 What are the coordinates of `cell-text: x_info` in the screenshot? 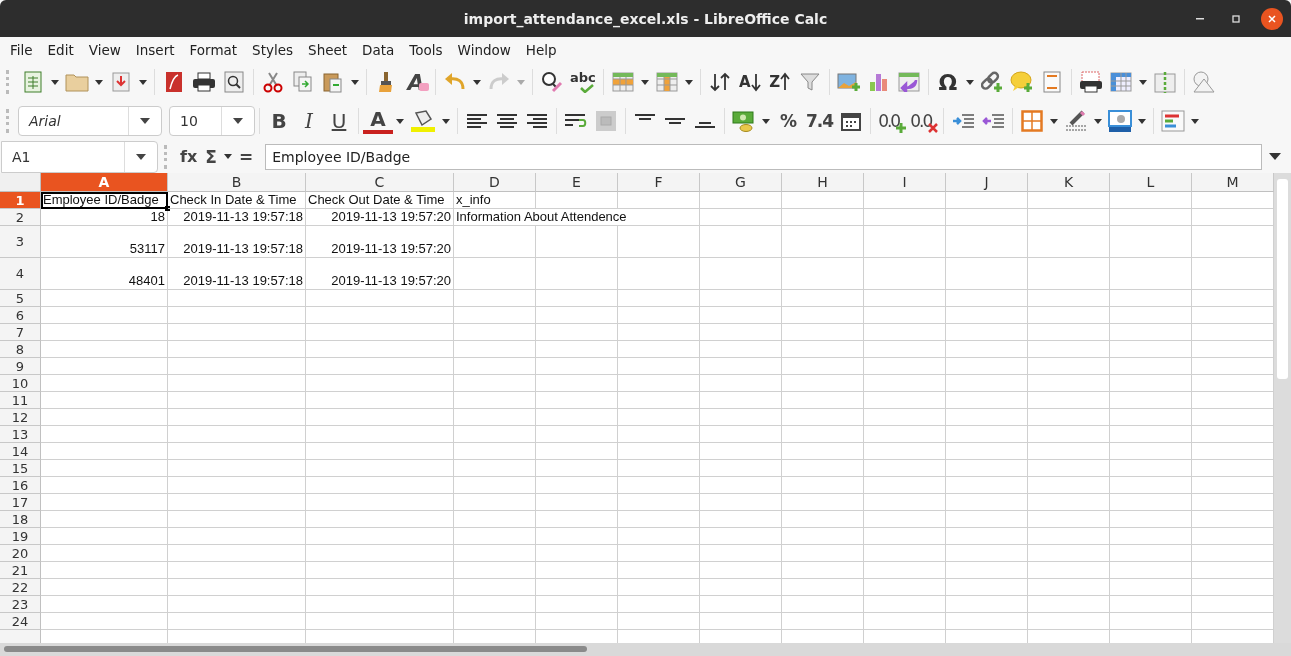 It's located at (473, 199).